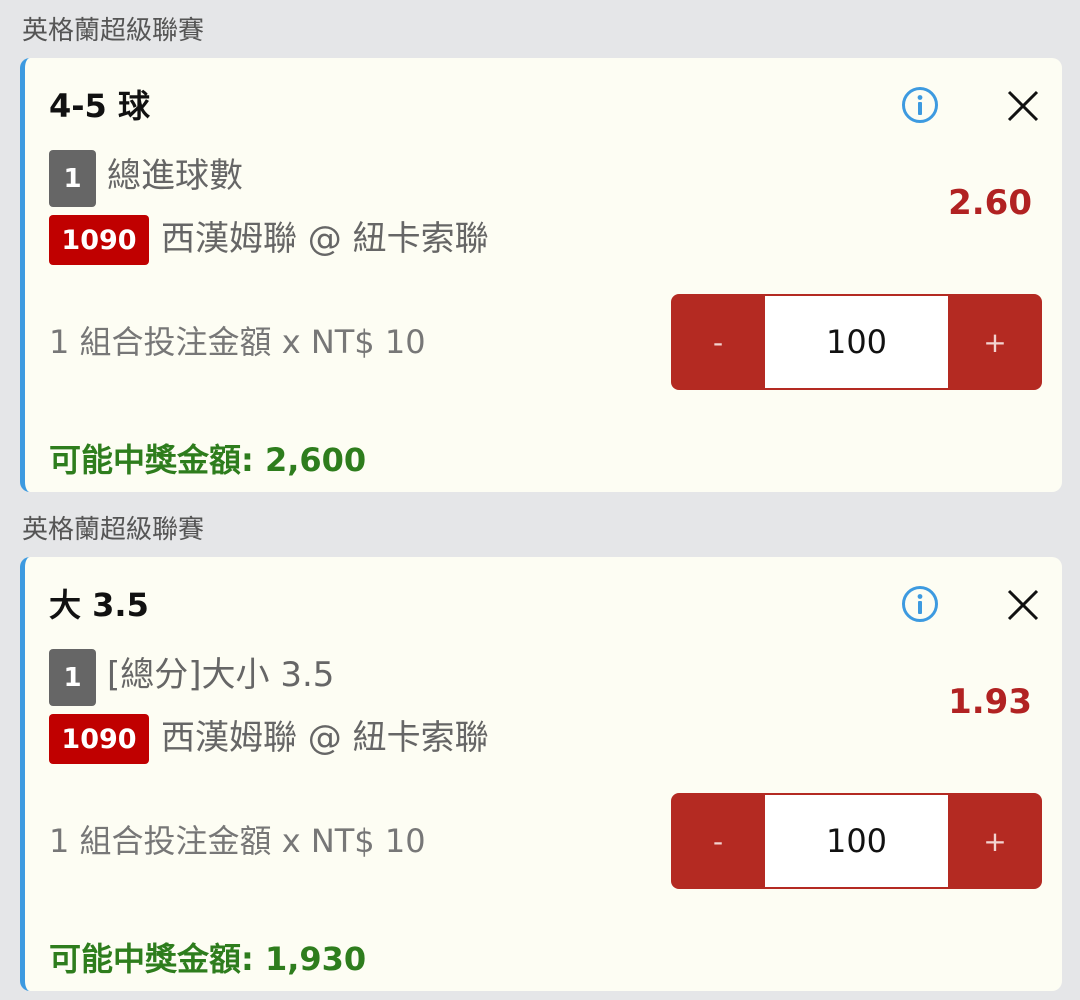  What do you see at coordinates (99, 605) in the screenshot?
I see `selection-title: 大 3.5` at bounding box center [99, 605].